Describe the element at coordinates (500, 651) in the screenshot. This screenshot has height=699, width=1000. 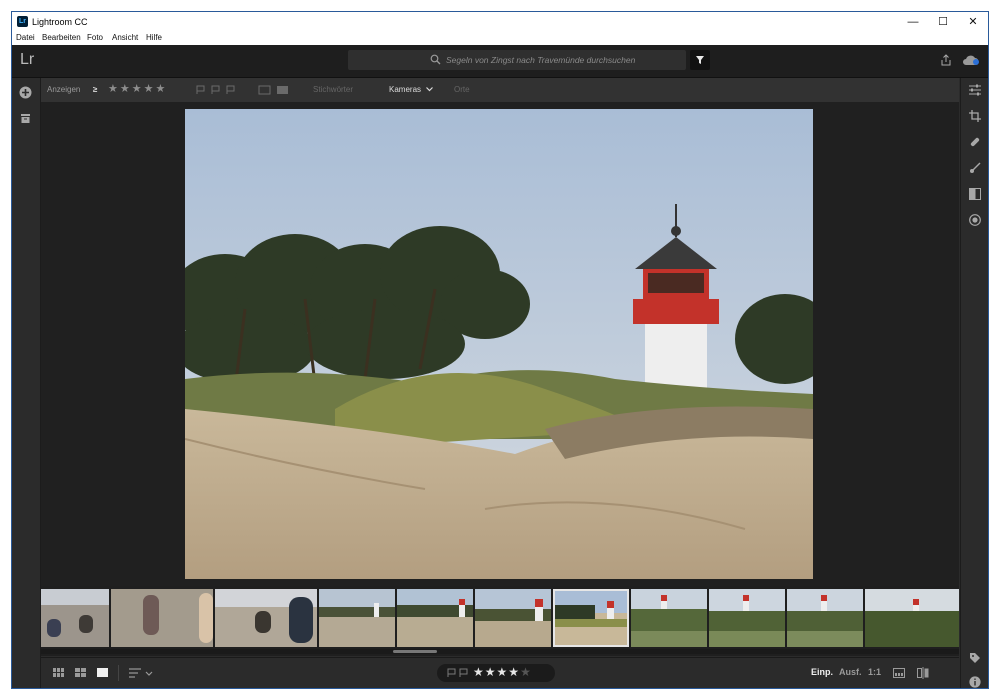
I see `filmstrip-scrollbar` at that location.